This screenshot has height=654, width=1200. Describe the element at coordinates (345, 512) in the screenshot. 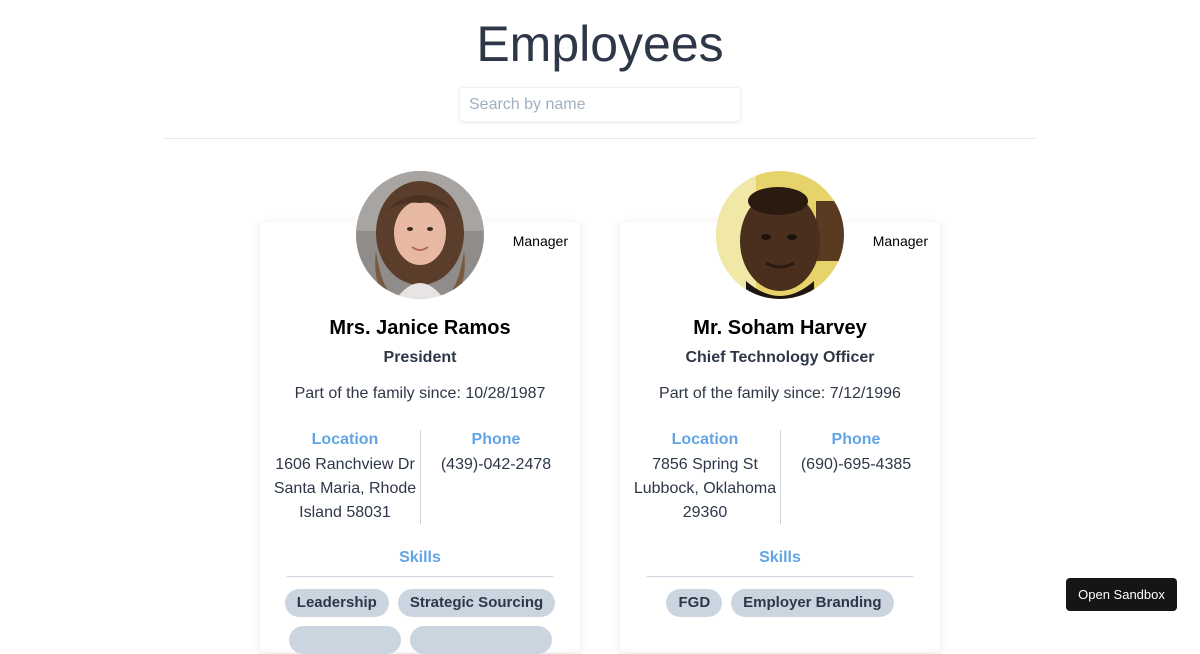

I see `location-line: Island 58031` at that location.